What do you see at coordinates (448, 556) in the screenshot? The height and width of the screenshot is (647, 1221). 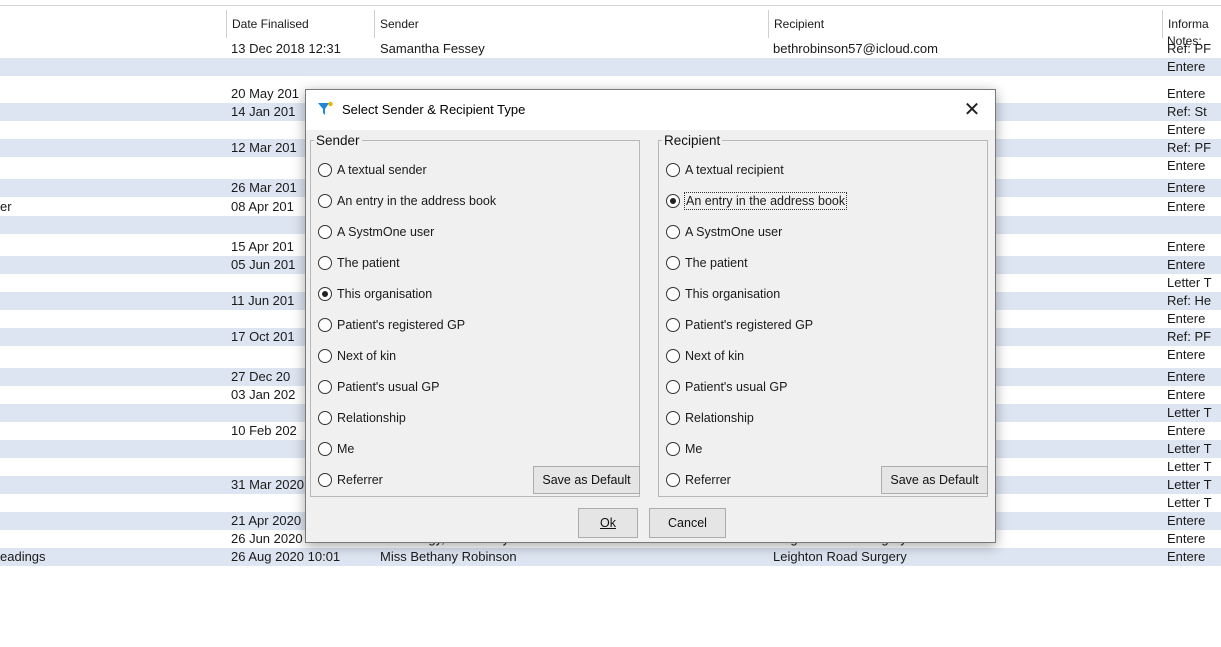 I see `sender-cell: Miss Bethany Robinson` at bounding box center [448, 556].